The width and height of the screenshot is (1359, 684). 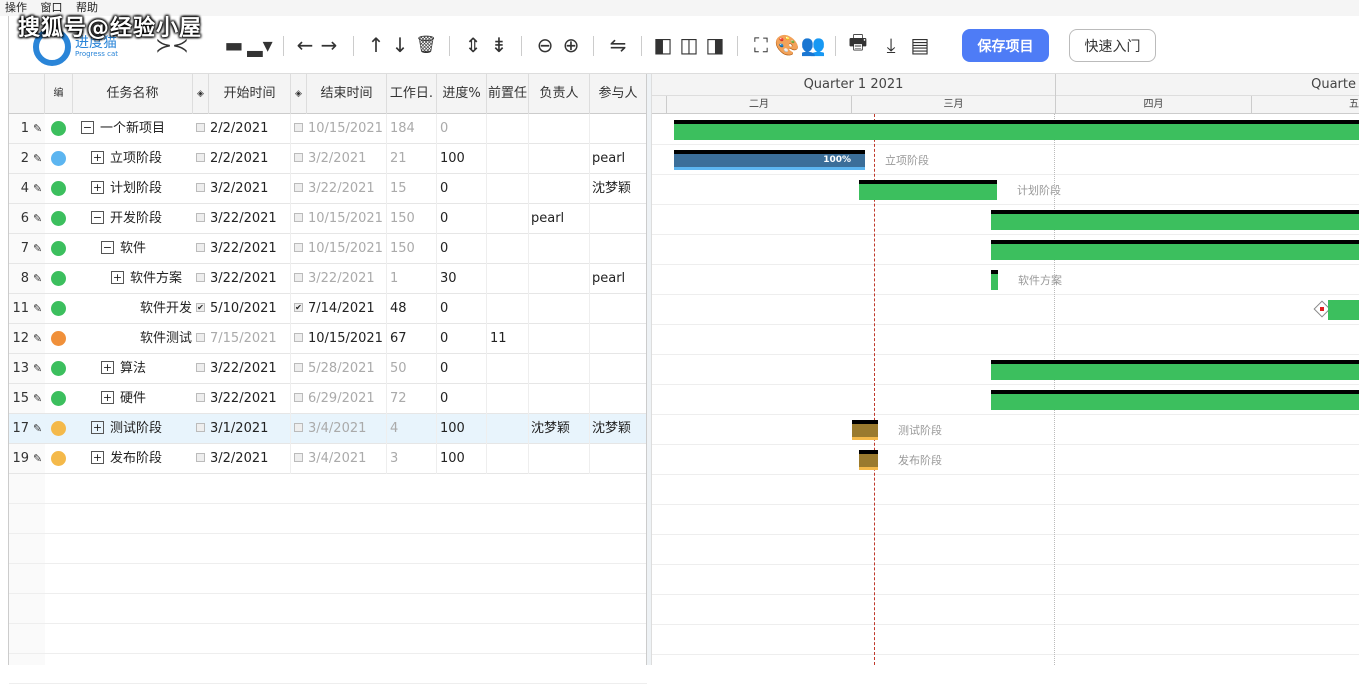 I want to click on work-days: 50, so click(x=413, y=369).